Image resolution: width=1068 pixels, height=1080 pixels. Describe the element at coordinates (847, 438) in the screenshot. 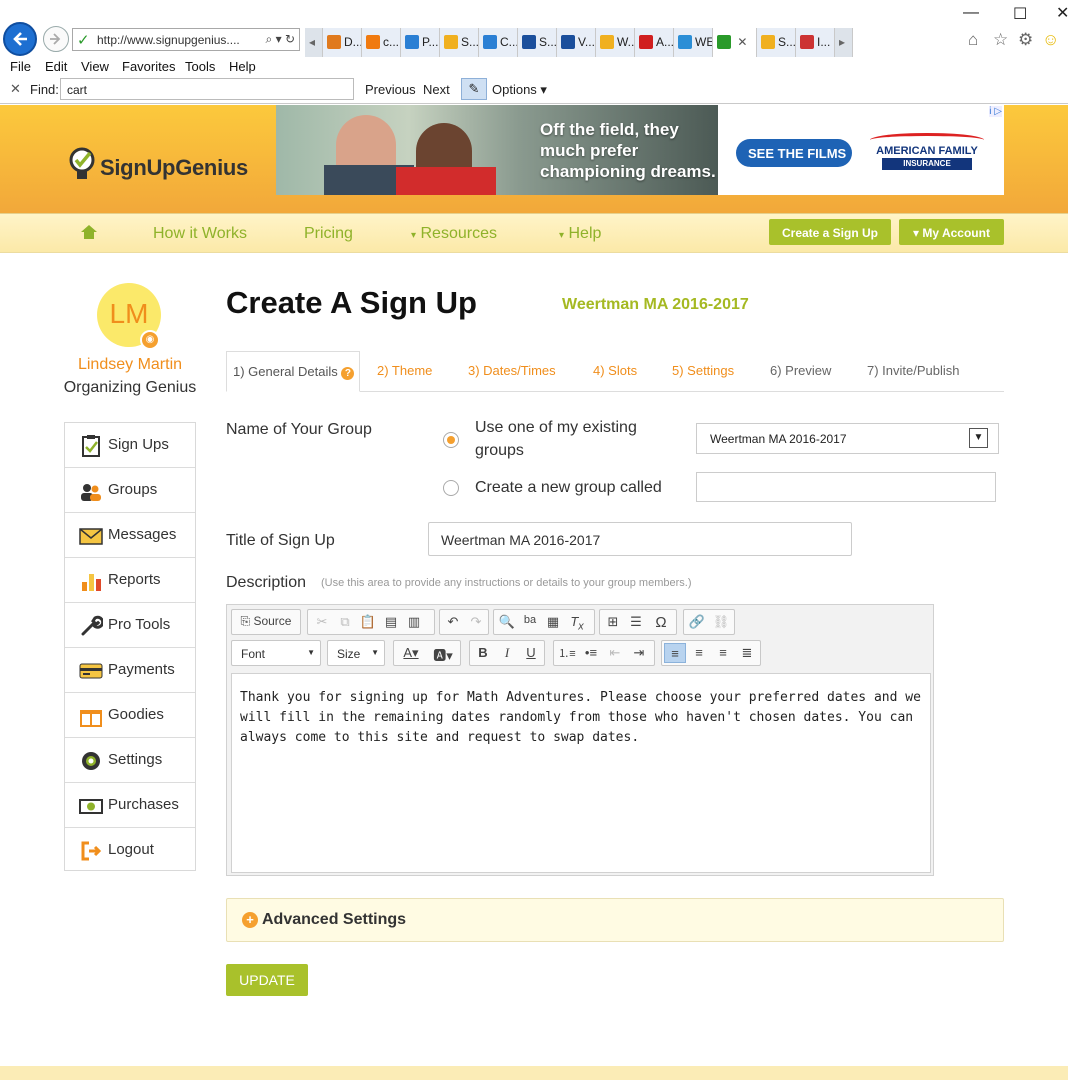

I see `group-select: Weertman MA 2016-2017 ▼` at that location.